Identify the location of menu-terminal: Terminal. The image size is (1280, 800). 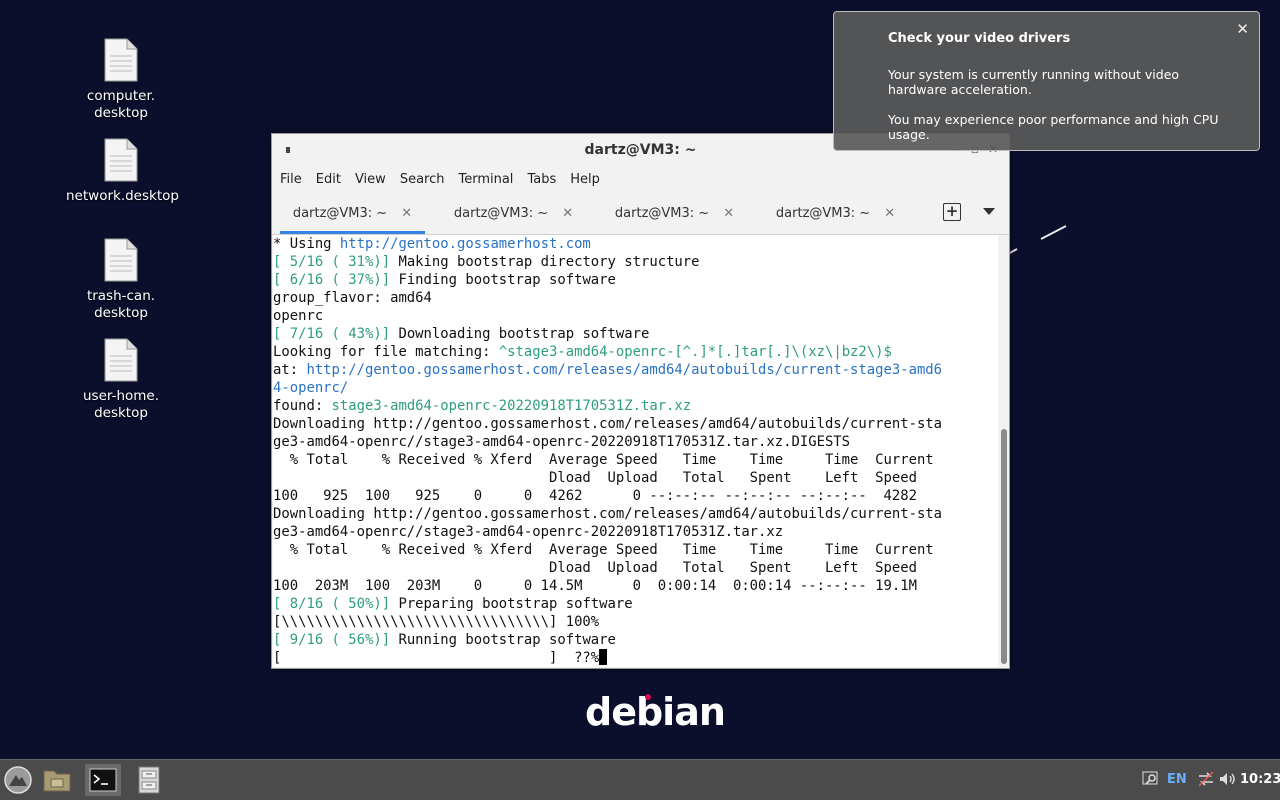
(485, 179).